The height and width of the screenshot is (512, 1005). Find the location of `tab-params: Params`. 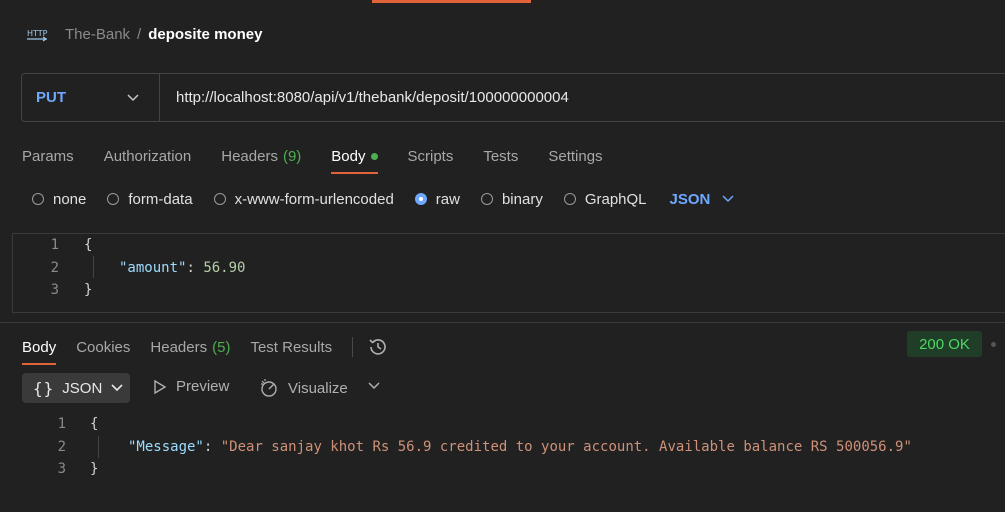

tab-params: Params is located at coordinates (48, 156).